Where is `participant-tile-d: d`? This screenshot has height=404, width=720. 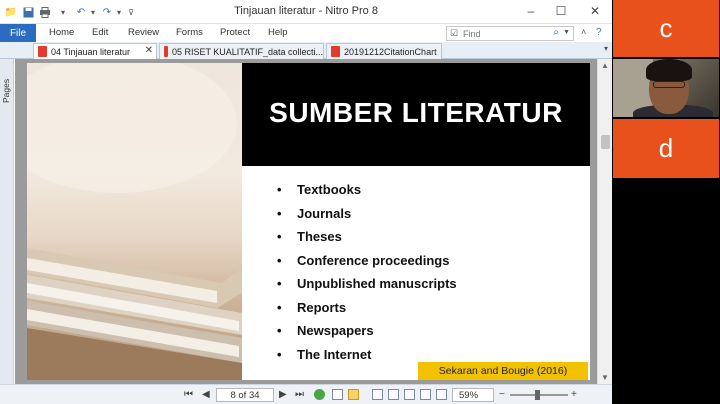
participant-tile-d: d is located at coordinates (666, 148).